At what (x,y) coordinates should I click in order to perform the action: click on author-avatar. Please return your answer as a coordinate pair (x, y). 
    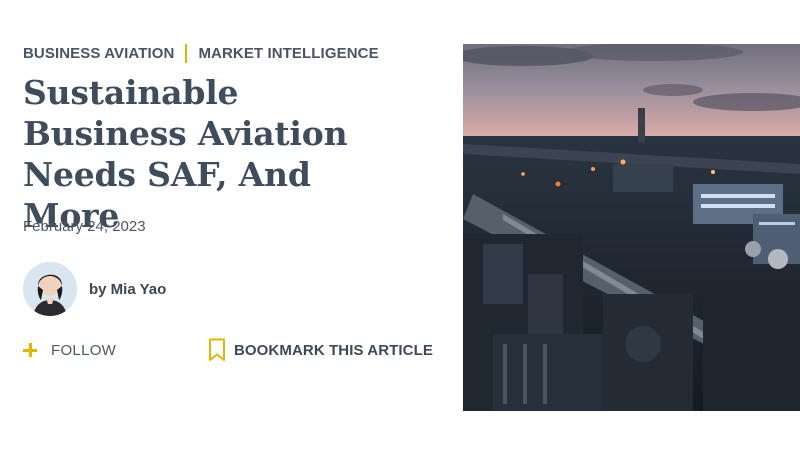
    Looking at the image, I should click on (50, 289).